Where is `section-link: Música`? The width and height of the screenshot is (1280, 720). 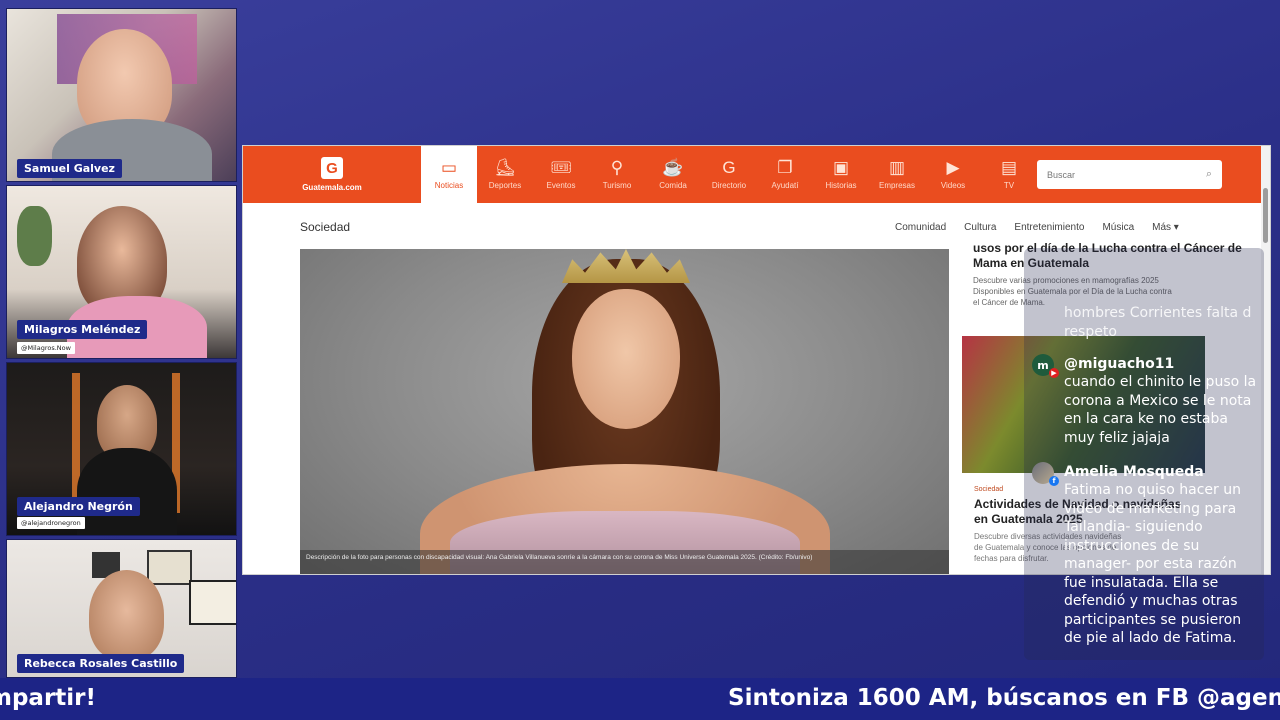 section-link: Música is located at coordinates (1118, 227).